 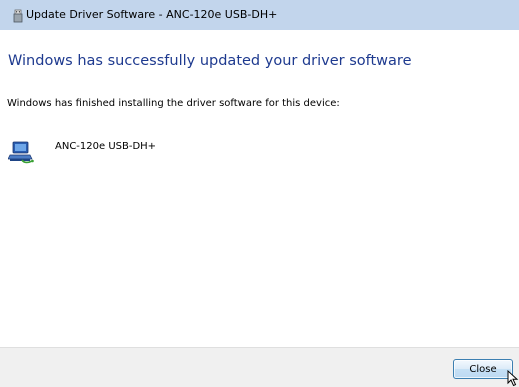 What do you see at coordinates (207, 153) in the screenshot?
I see `device-item: ANC-120e USB-DH+` at bounding box center [207, 153].